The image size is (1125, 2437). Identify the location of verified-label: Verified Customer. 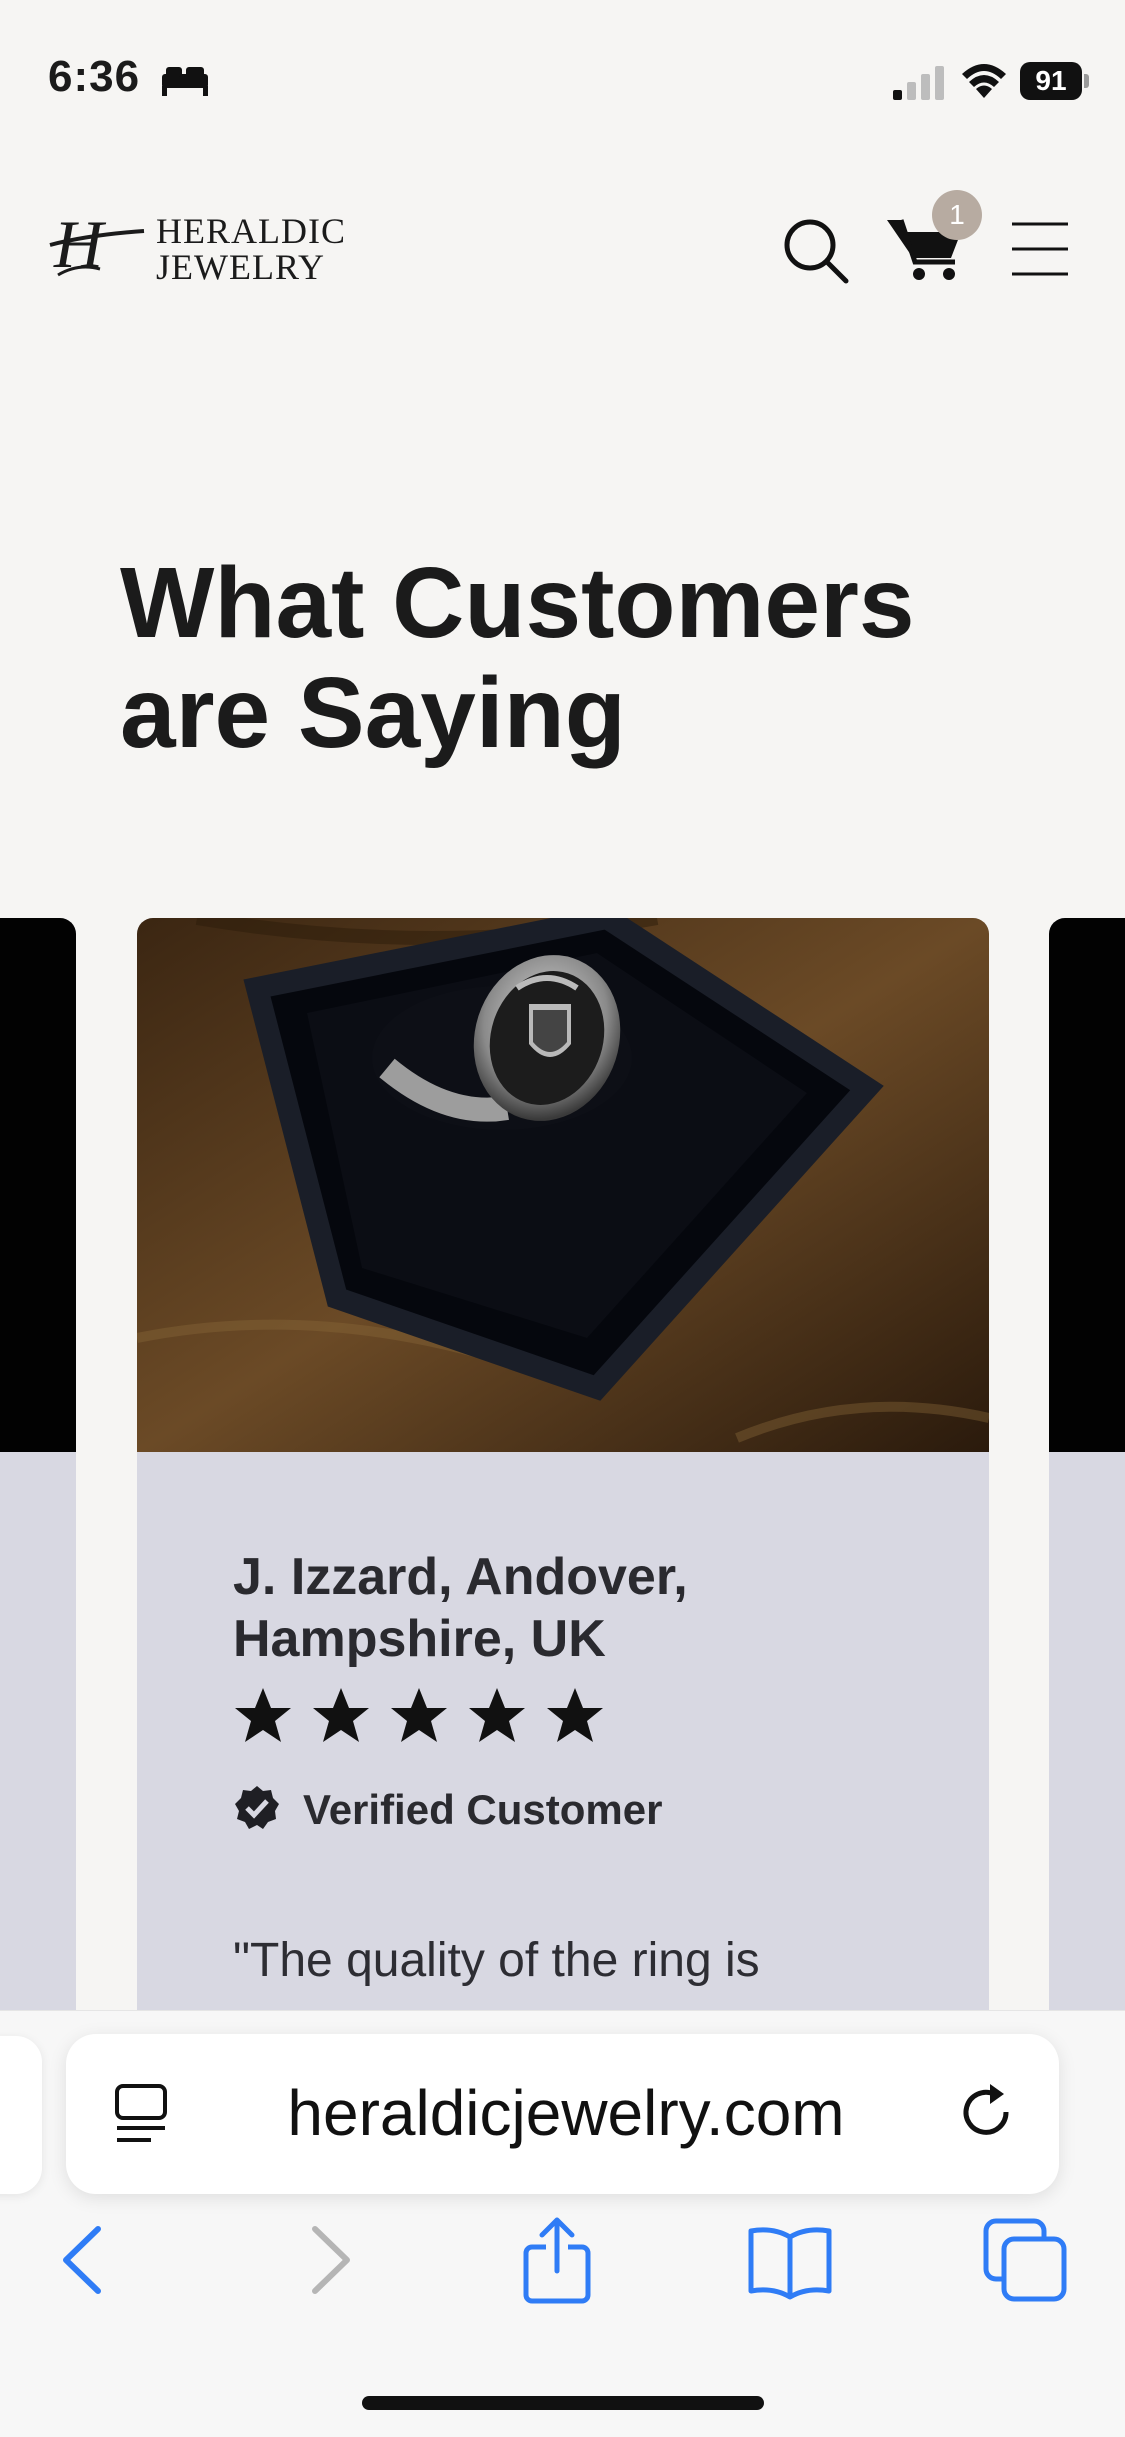
(483, 1809).